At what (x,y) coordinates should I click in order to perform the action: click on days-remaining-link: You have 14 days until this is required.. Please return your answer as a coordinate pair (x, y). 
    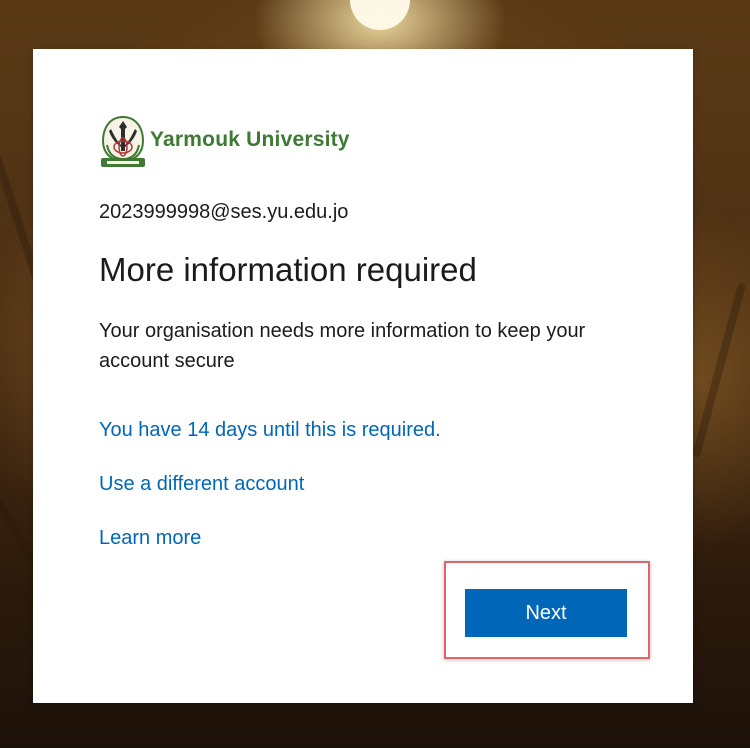
    Looking at the image, I should click on (270, 430).